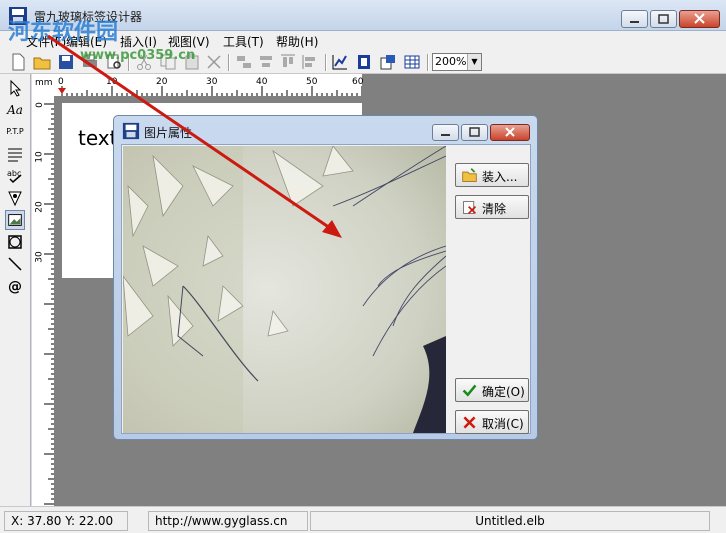 This screenshot has width=726, height=533. I want to click on ruler-label-50: 50, so click(312, 82).